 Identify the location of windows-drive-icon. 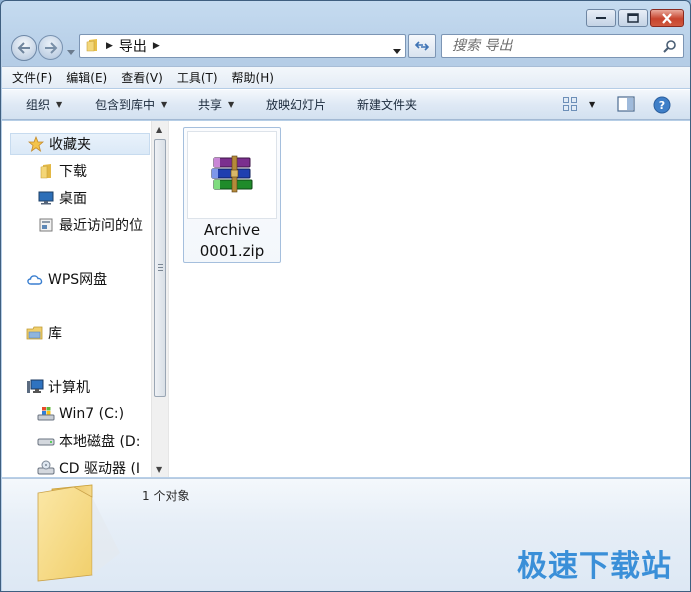
(46, 414).